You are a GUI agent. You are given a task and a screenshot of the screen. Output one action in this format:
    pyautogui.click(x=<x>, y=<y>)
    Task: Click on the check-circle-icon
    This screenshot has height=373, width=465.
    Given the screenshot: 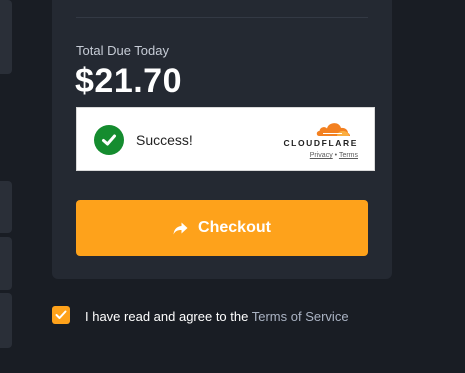 What is the action you would take?
    pyautogui.click(x=109, y=140)
    